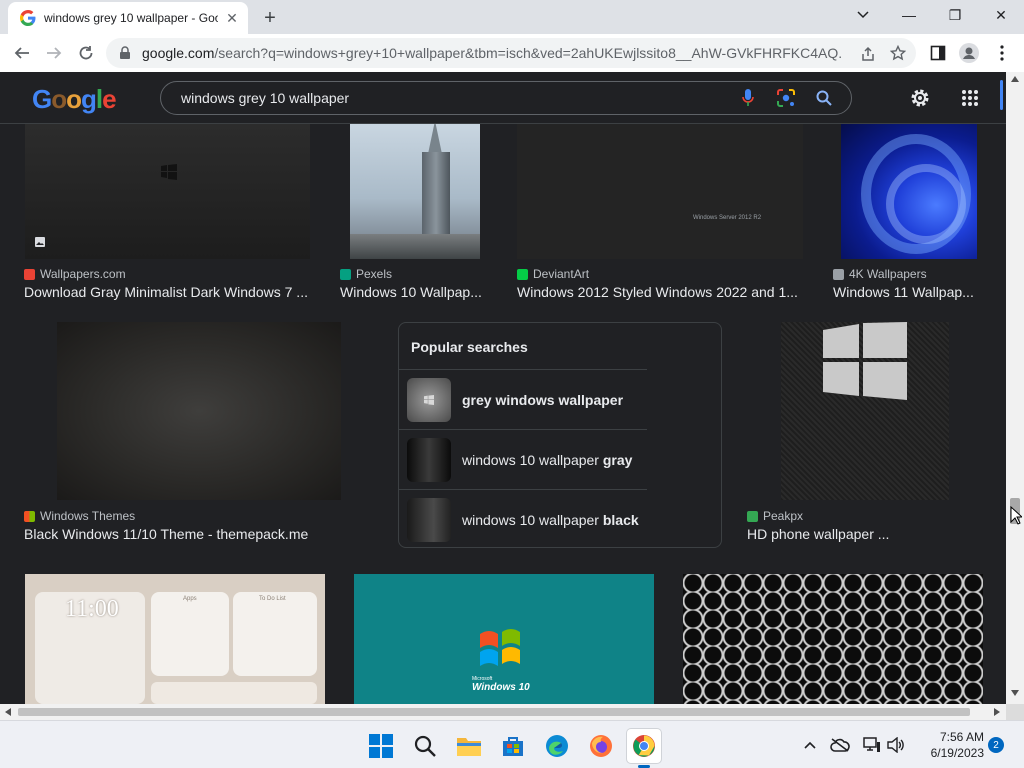 This screenshot has height=768, width=1024. What do you see at coordinates (561, 274) in the screenshot?
I see `source-label: DeviantArt` at bounding box center [561, 274].